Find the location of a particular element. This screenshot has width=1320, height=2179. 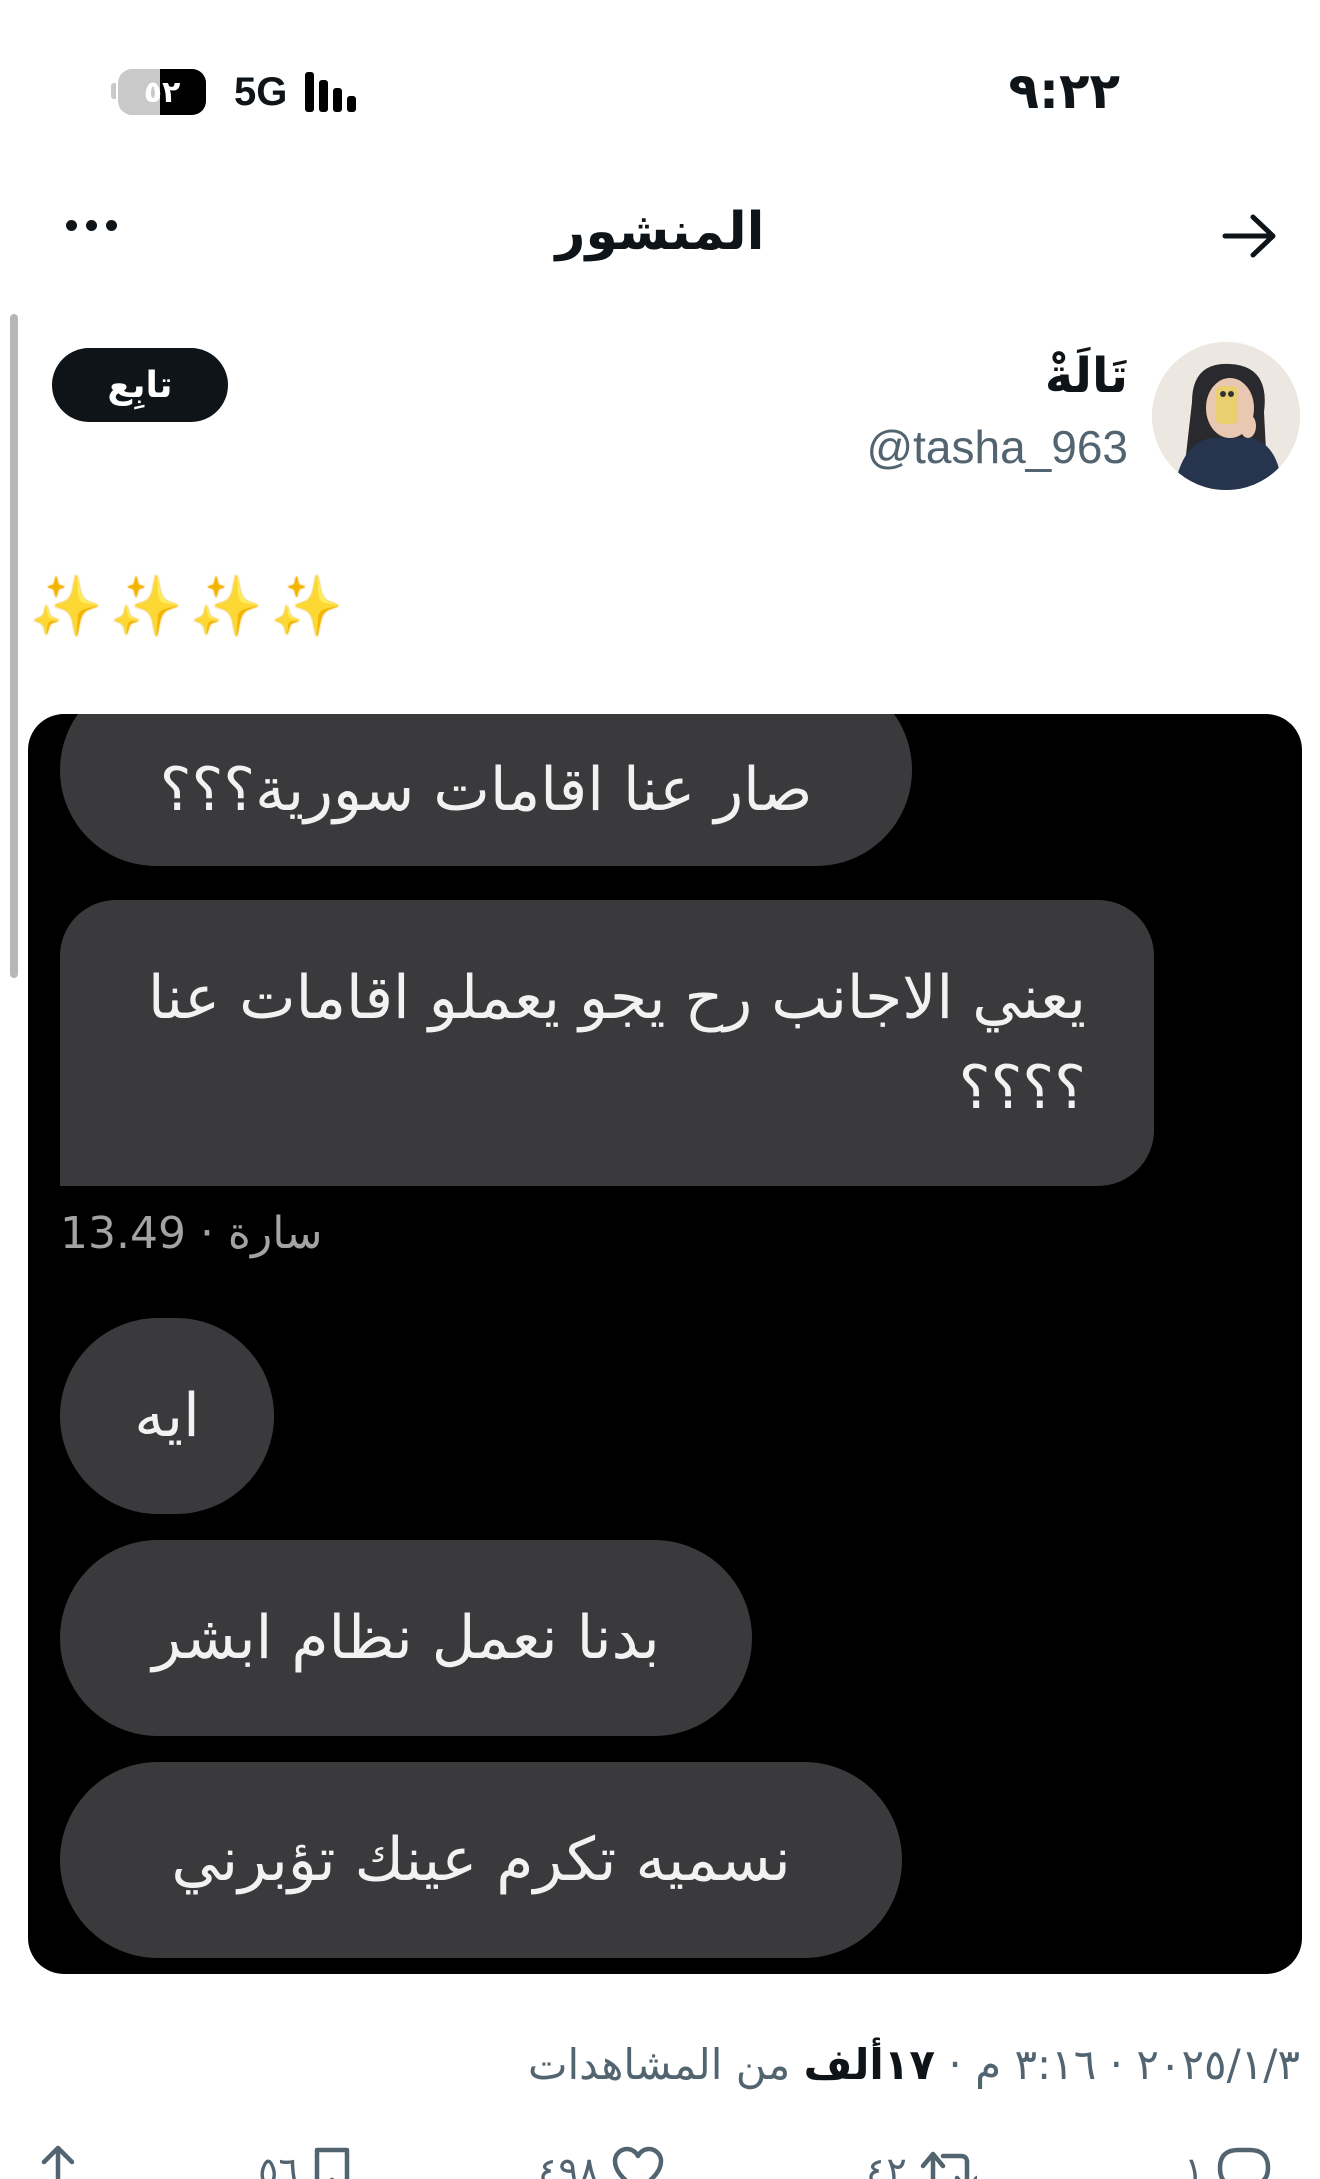

chat-bubble: ايه is located at coordinates (167, 1416).